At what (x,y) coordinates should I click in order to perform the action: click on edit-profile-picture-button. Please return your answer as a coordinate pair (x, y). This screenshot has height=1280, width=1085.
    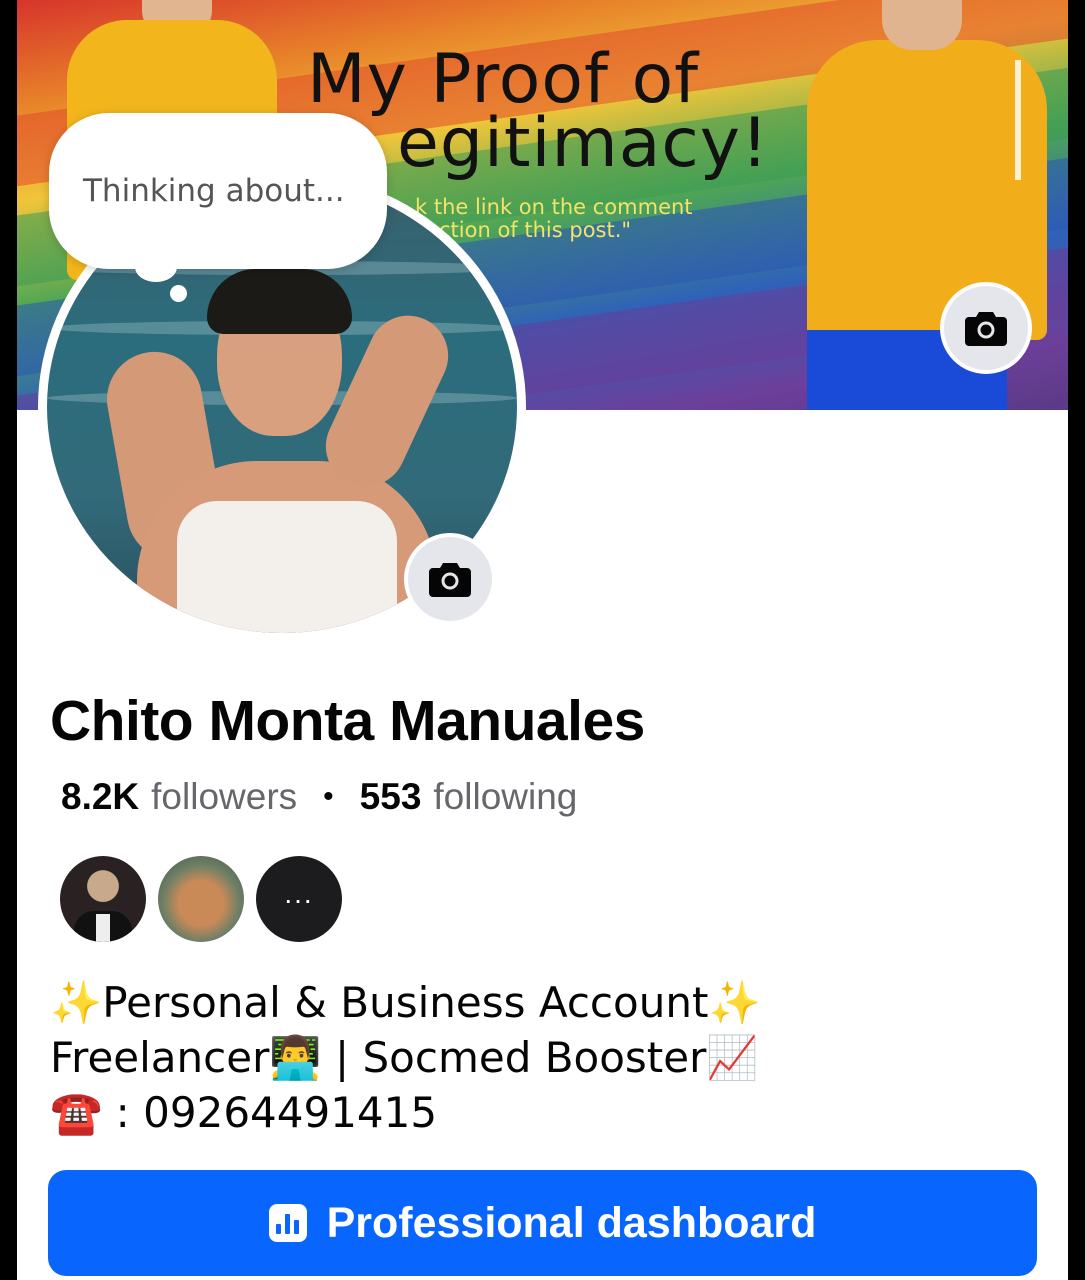
    Looking at the image, I should click on (450, 579).